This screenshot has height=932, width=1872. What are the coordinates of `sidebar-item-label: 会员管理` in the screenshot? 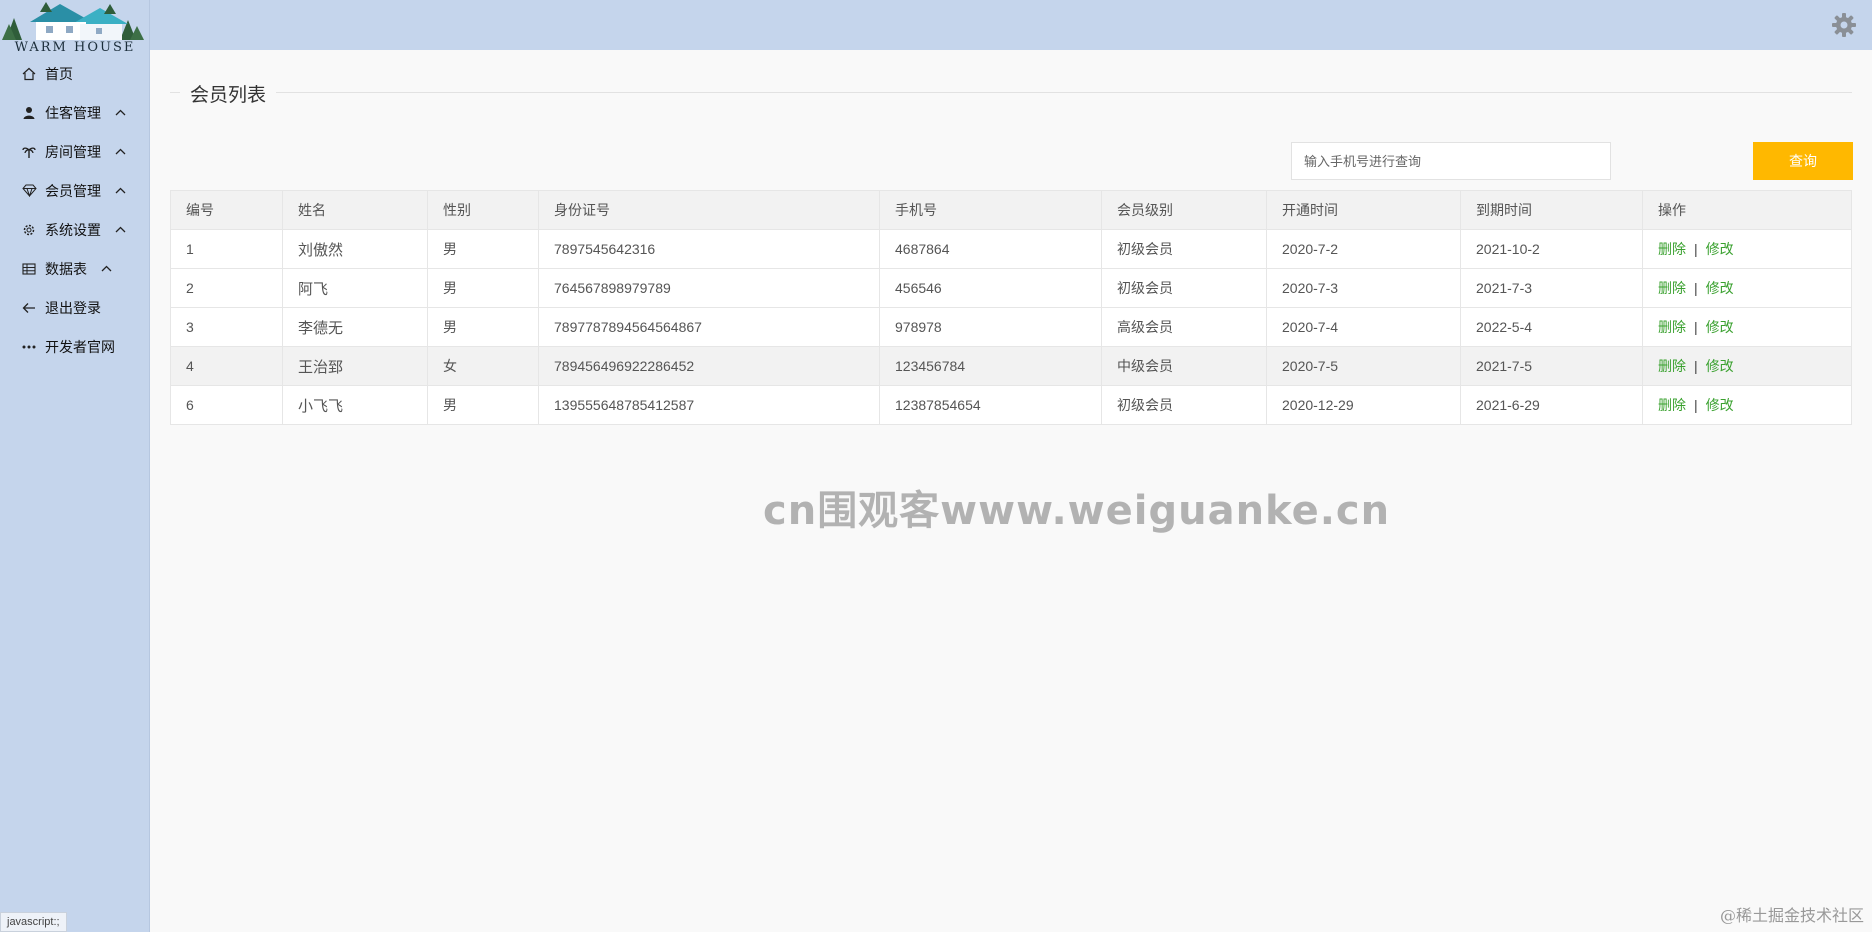 It's located at (73, 190).